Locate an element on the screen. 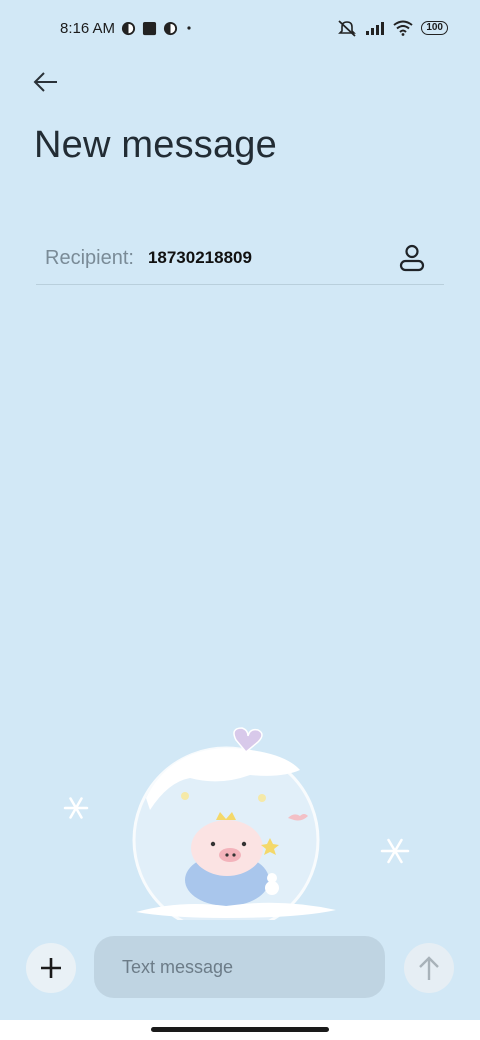  status-right: 100 is located at coordinates (392, 28).